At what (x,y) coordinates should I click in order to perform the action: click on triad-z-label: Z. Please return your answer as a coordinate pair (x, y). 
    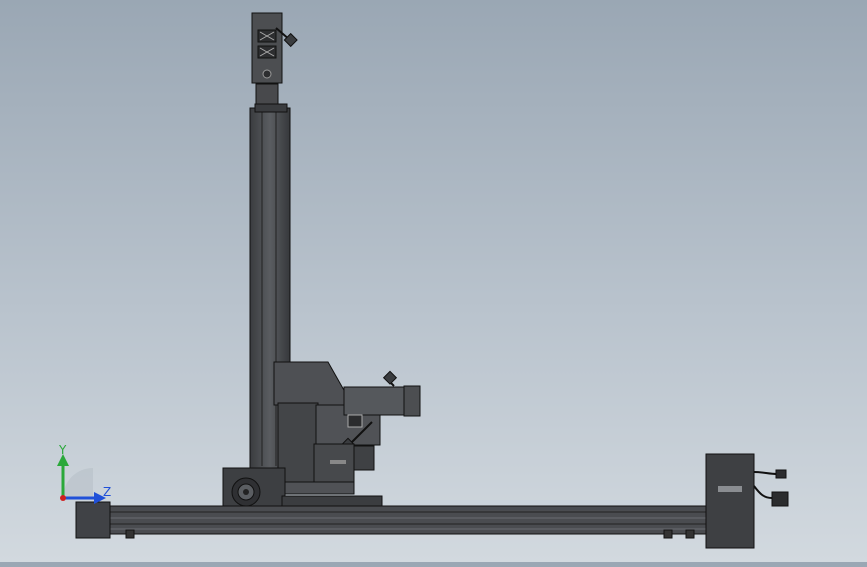
    Looking at the image, I should click on (107, 492).